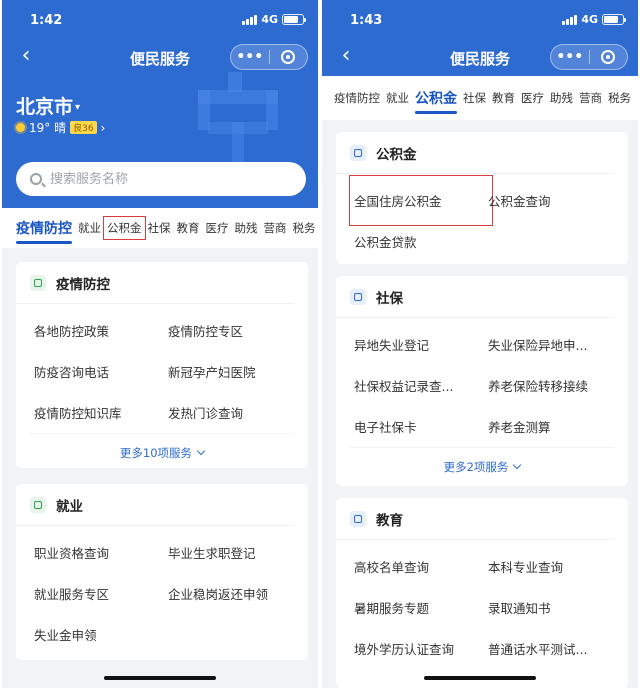 The image size is (640, 688). Describe the element at coordinates (103, 127) in the screenshot. I see `chevron-right-icon: ›` at that location.